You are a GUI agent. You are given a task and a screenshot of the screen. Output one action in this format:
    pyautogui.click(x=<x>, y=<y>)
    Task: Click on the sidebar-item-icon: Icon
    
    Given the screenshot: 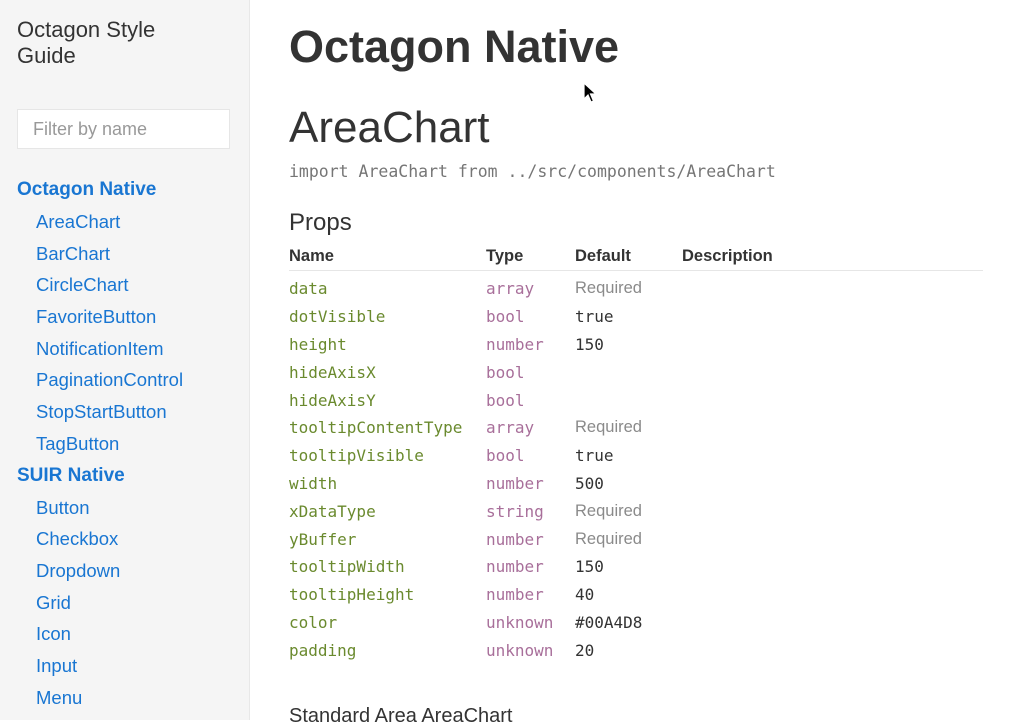 What is the action you would take?
    pyautogui.click(x=125, y=634)
    